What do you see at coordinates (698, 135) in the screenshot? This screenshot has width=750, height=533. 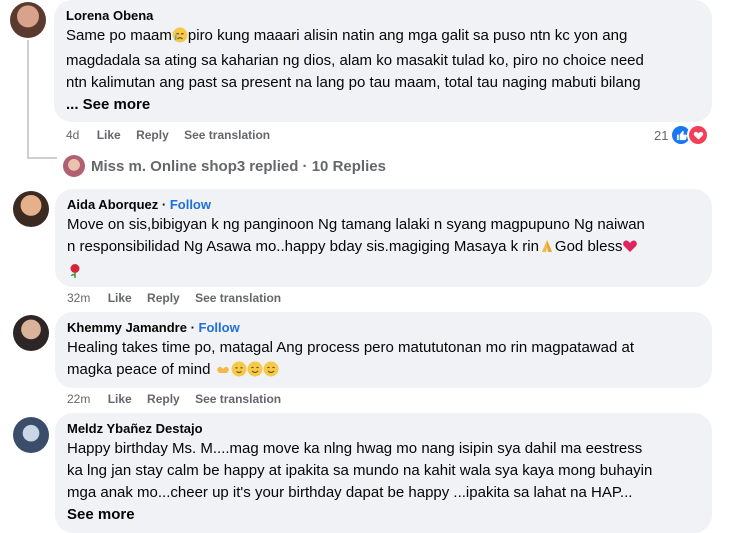 I see `love-icon` at bounding box center [698, 135].